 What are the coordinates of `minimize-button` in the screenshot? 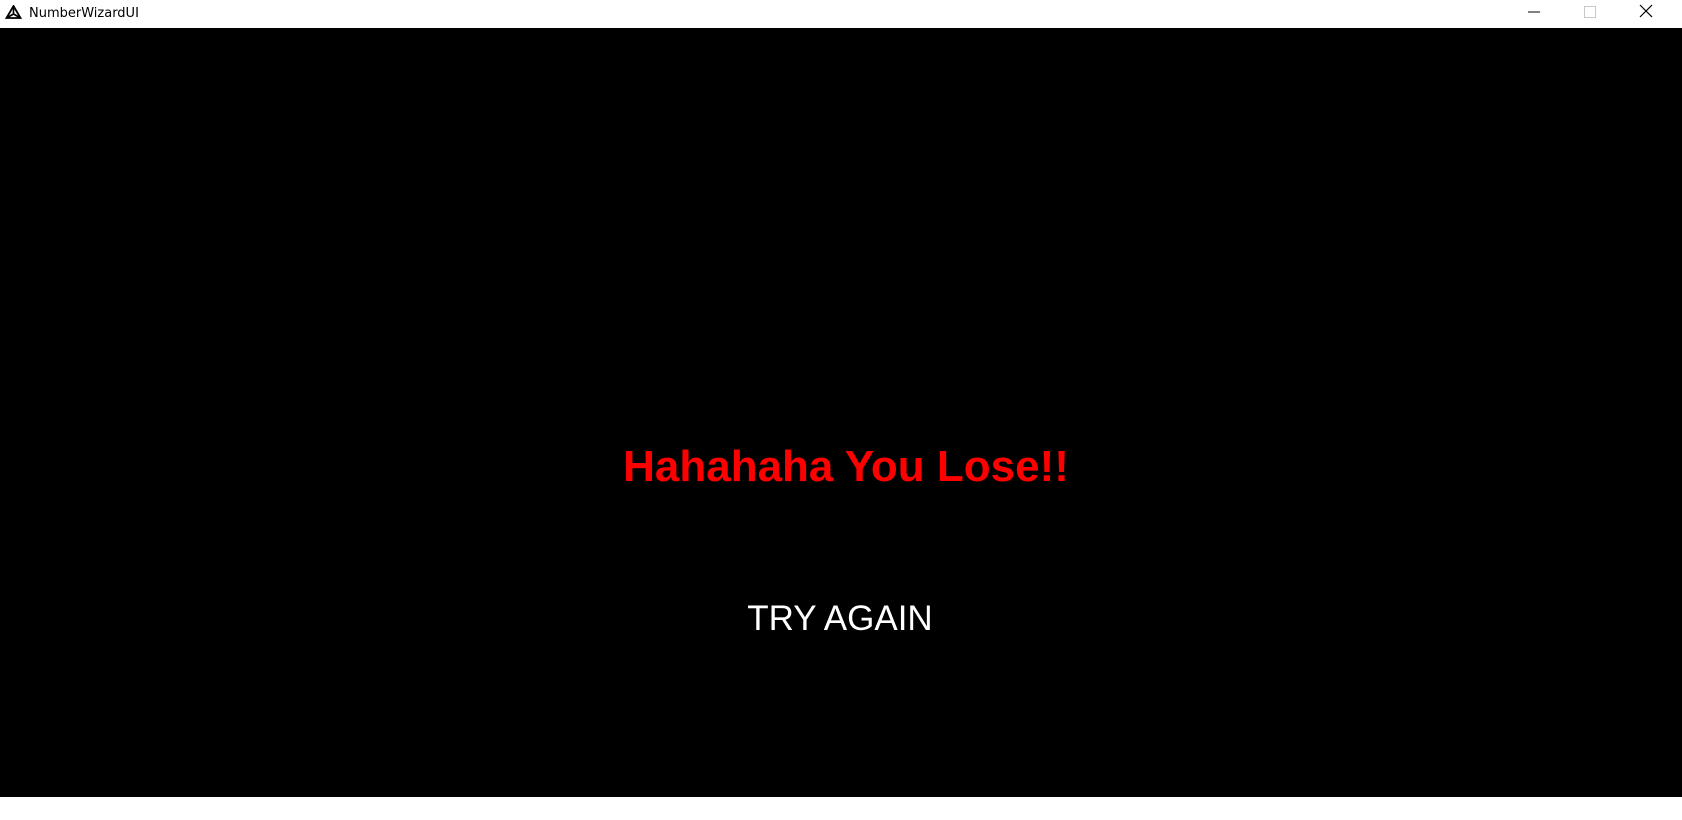 It's located at (1534, 13).